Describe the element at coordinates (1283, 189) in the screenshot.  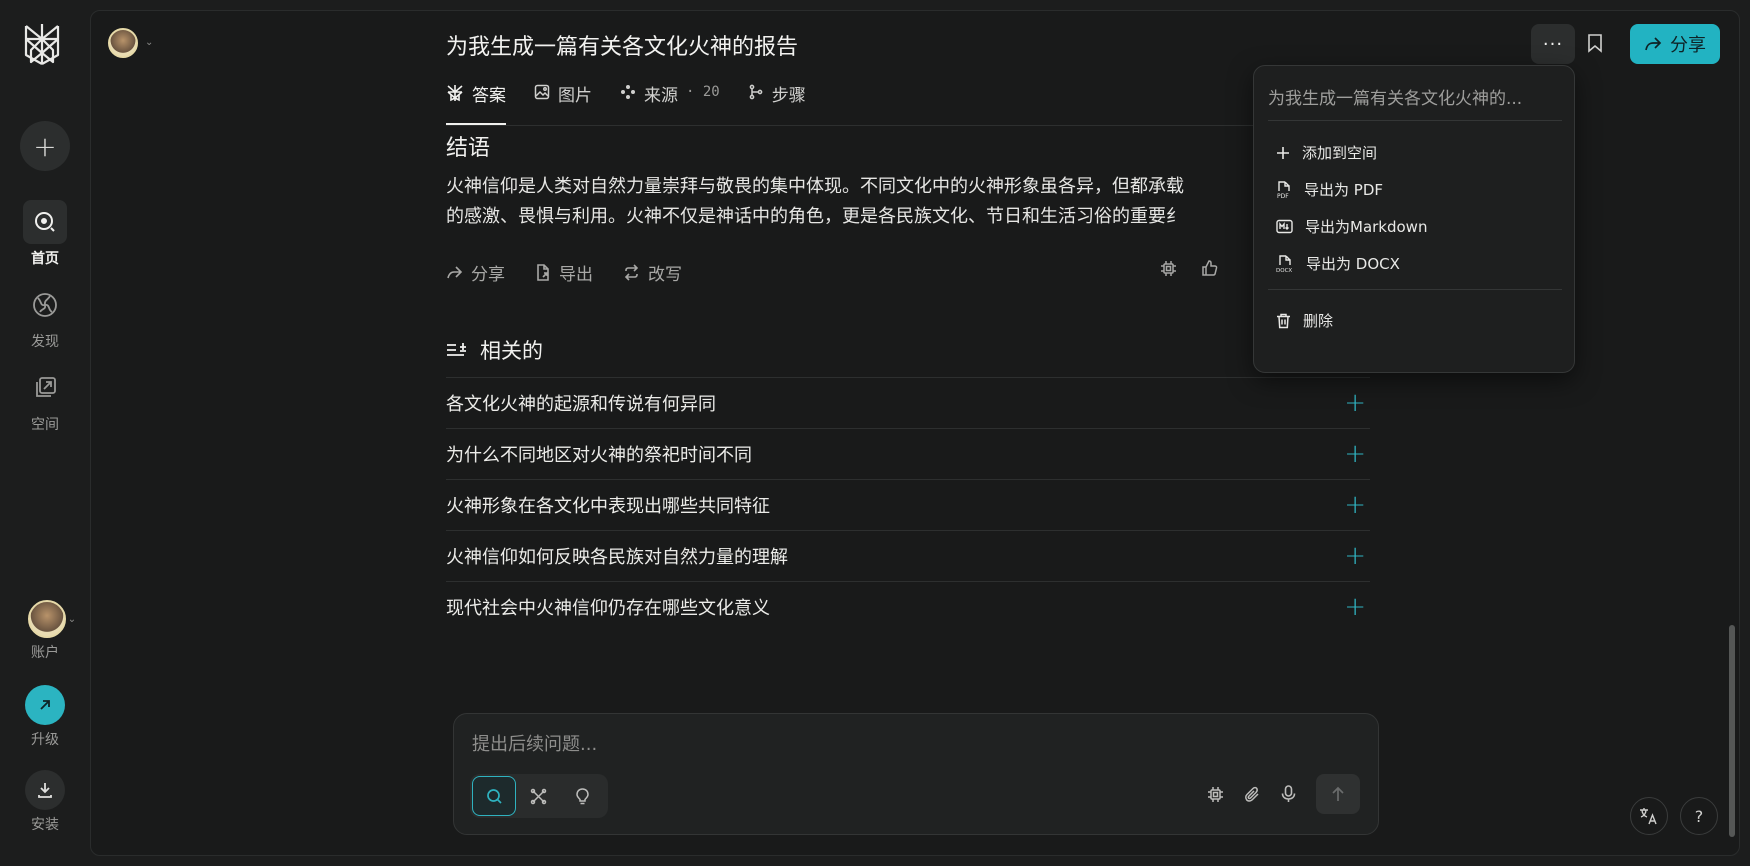
I see `pdf-file-icon: PDF` at that location.